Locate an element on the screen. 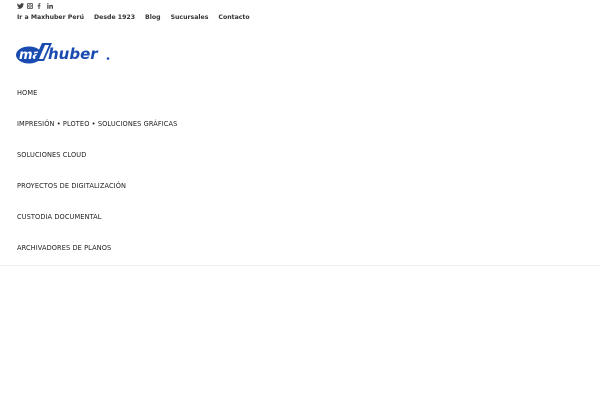  maxhuber-logo: max huber is located at coordinates (64, 52).